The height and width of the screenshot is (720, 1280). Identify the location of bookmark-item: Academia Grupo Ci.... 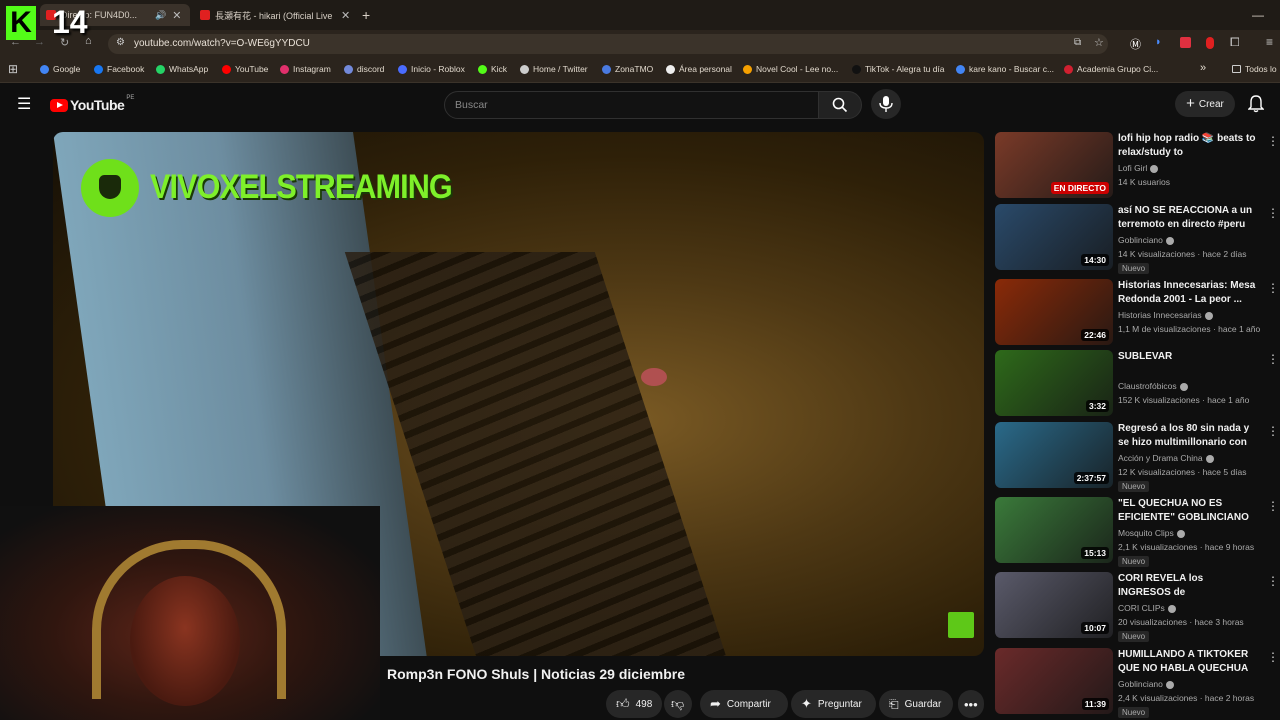
(1111, 69).